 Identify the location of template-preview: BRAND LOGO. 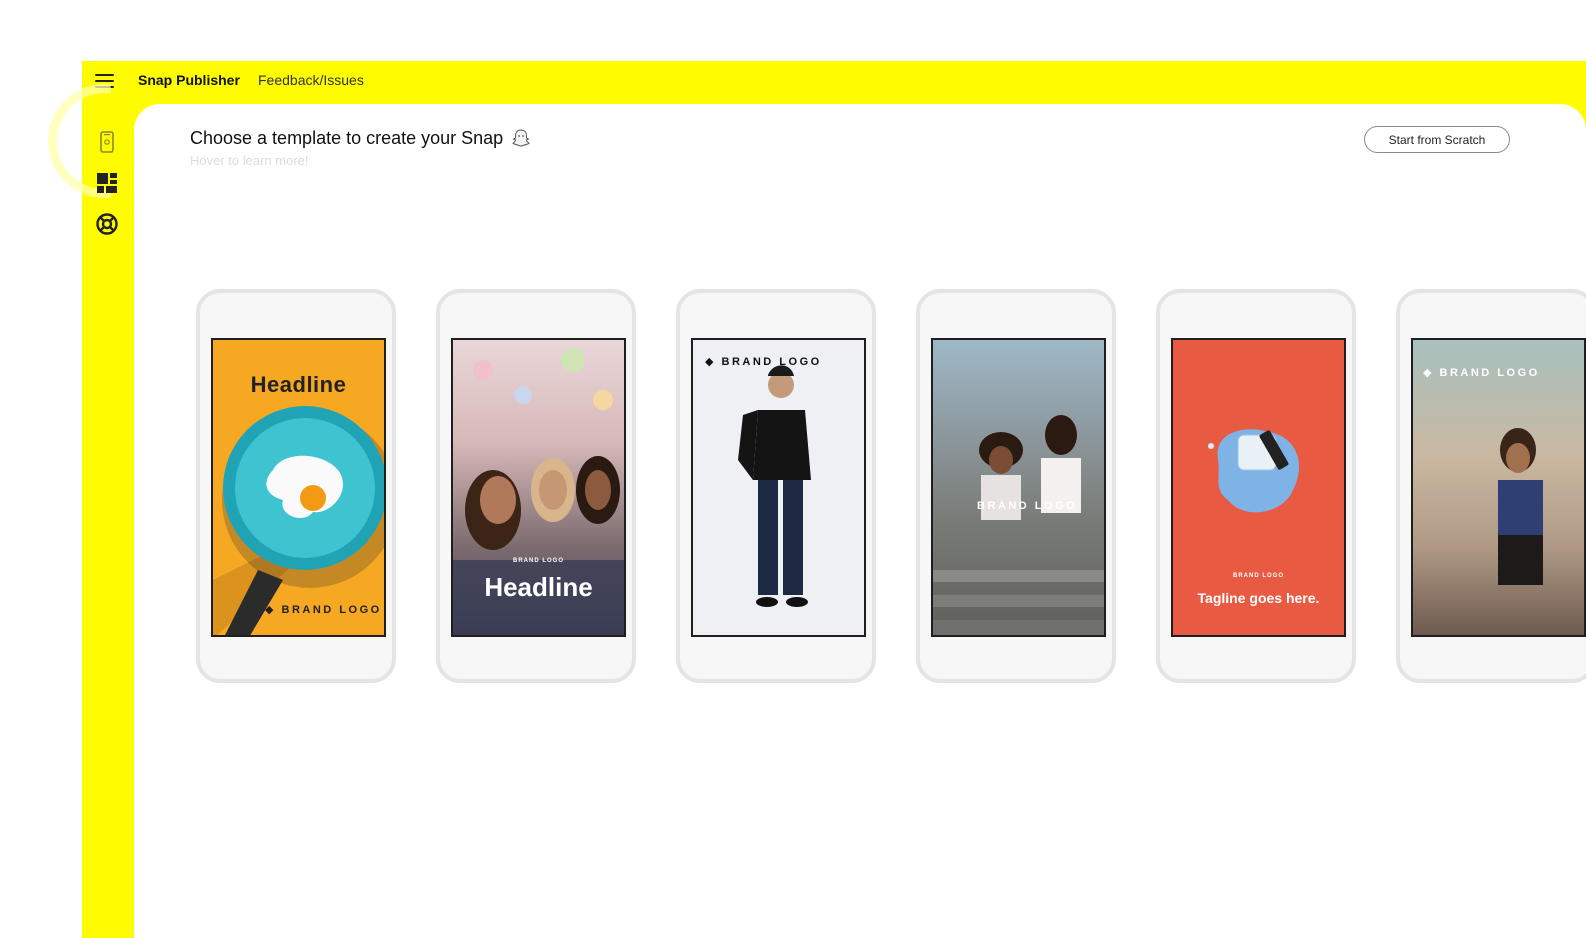
(1018, 487).